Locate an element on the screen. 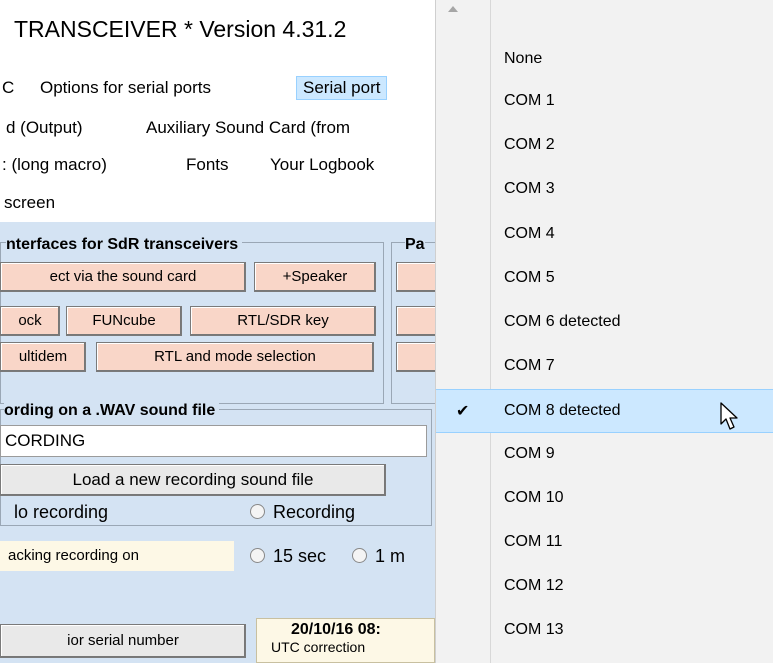  recording-group-title: ording on a .WAV sound file is located at coordinates (112, 411).